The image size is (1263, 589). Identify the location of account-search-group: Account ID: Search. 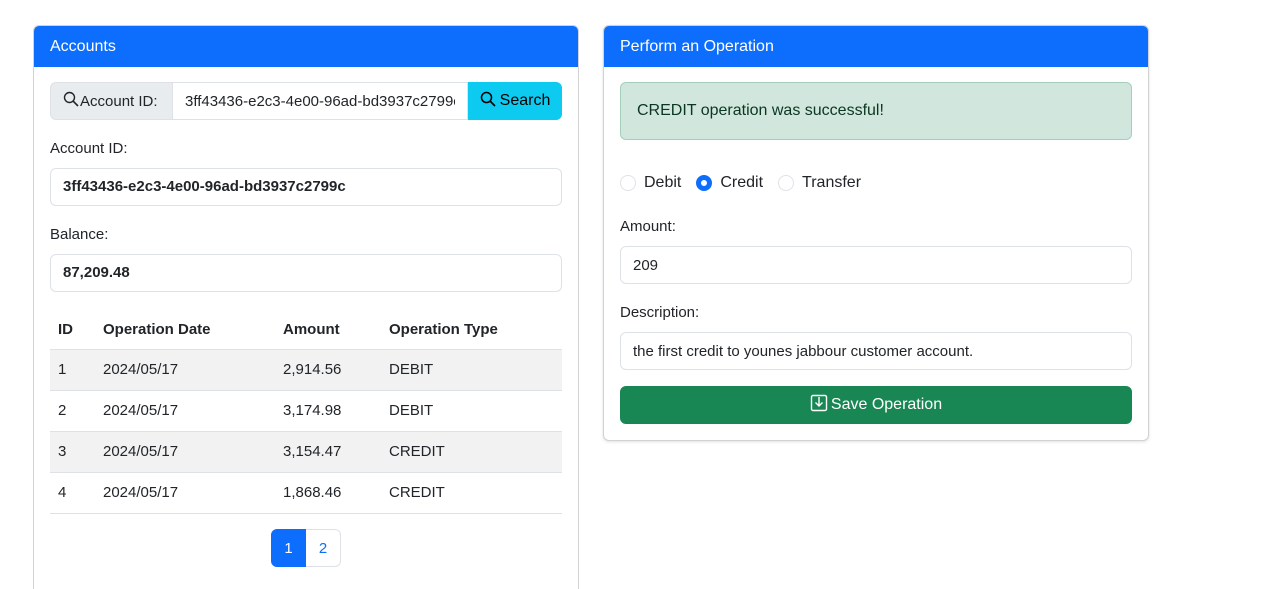
(306, 101).